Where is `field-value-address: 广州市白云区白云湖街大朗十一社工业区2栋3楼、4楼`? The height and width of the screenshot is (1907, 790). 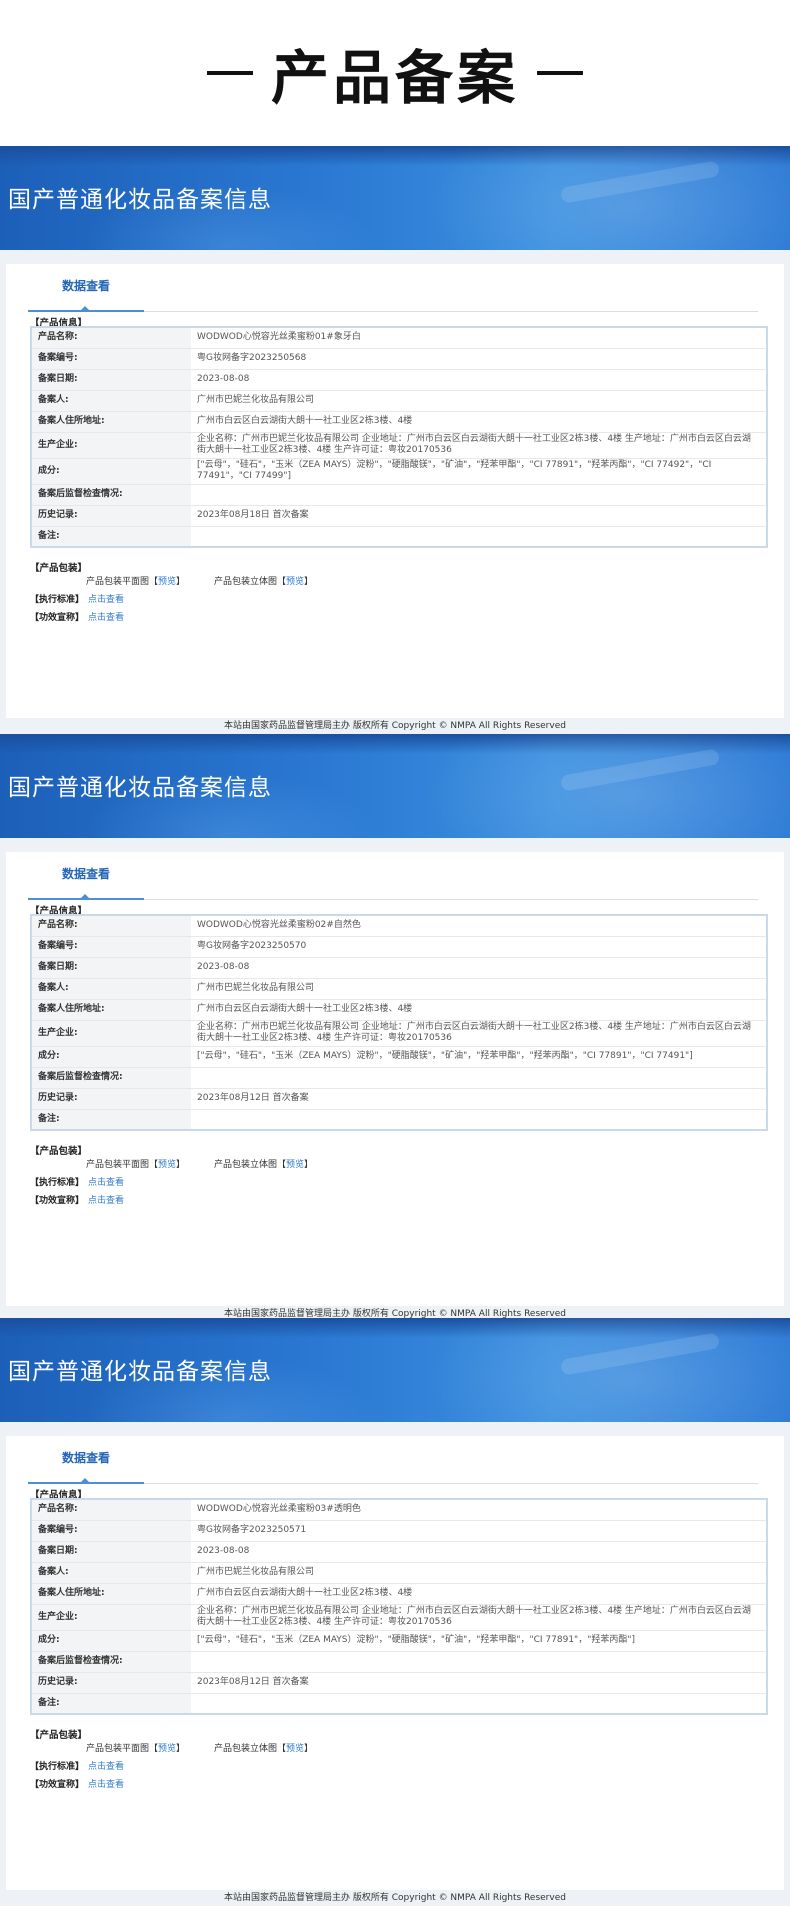
field-value-address: 广州市白云区白云湖街大朗十一社工业区2栋3楼、4楼 is located at coordinates (479, 422).